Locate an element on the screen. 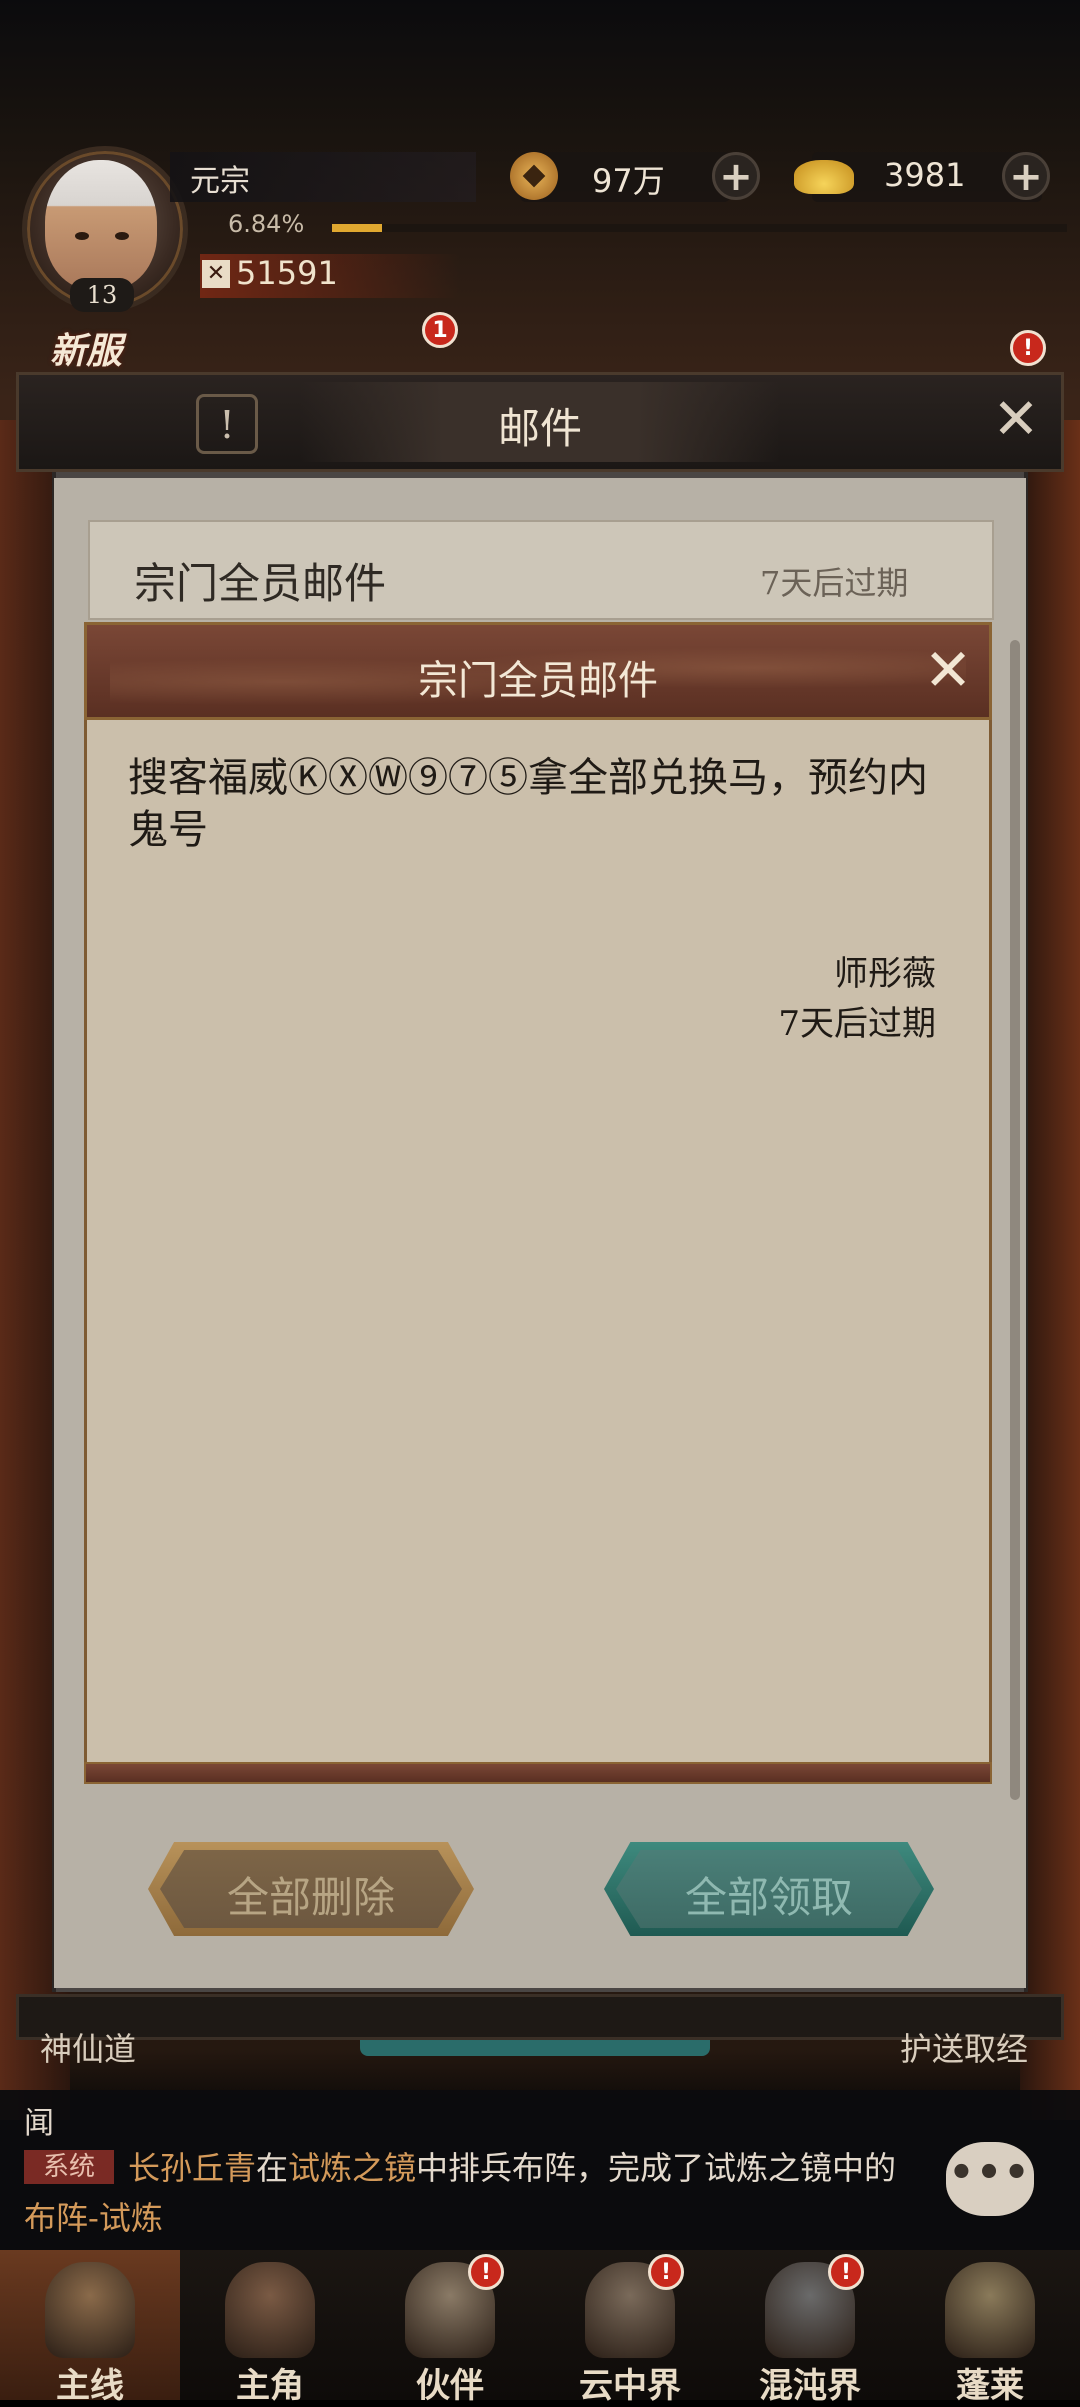 Image resolution: width=1080 pixels, height=2407 pixels. player-level-badge: 13 is located at coordinates (102, 295).